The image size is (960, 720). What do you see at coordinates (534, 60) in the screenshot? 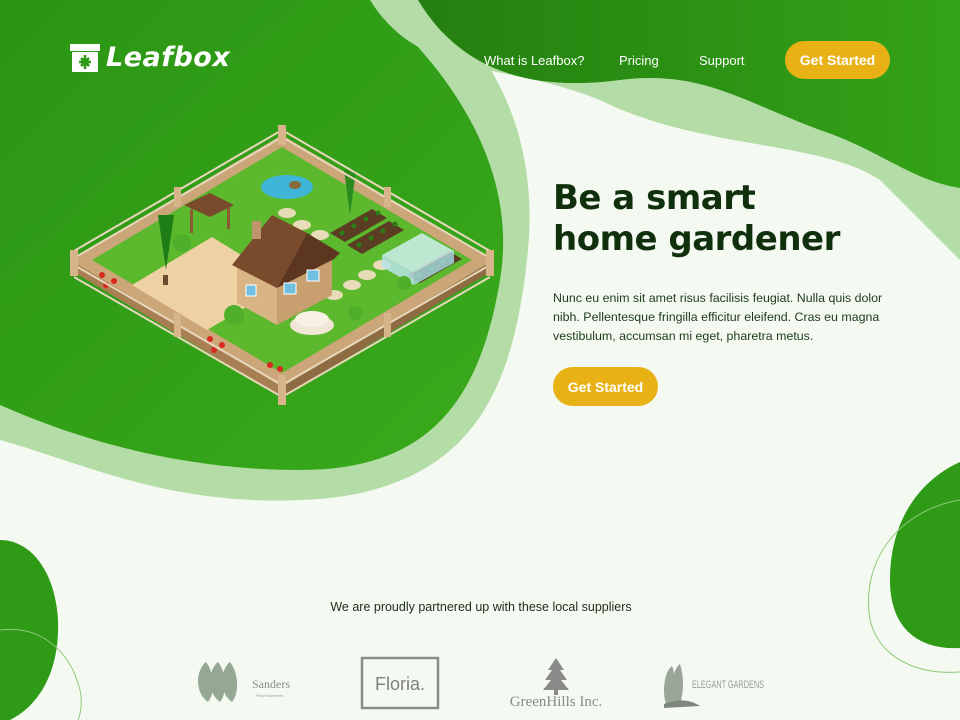
I see `nav-link-what-is-leafbox: What is Leafbox?` at bounding box center [534, 60].